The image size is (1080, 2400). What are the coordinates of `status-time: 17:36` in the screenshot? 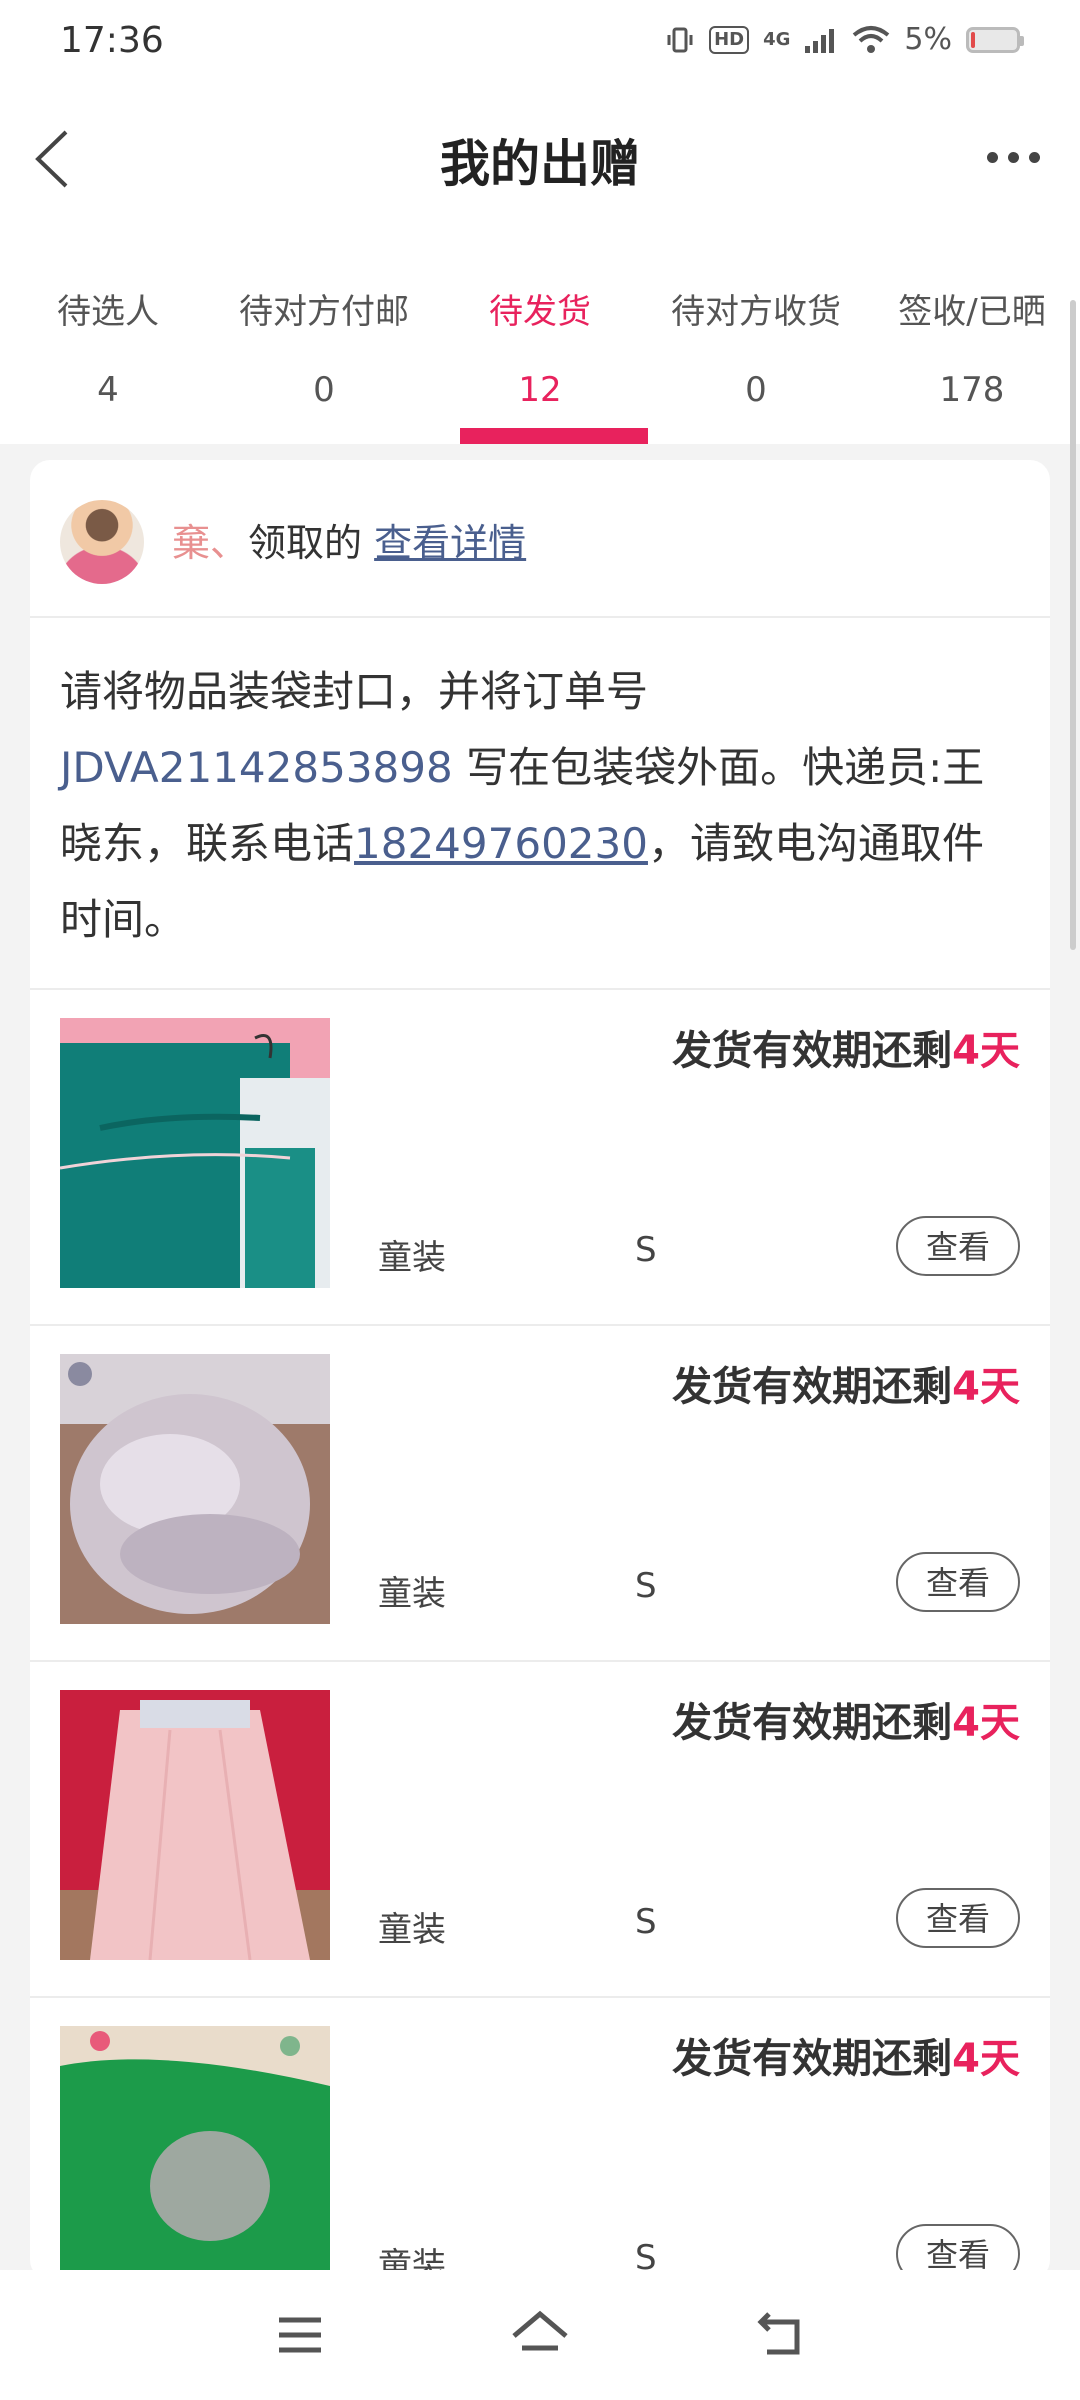 It's located at (112, 40).